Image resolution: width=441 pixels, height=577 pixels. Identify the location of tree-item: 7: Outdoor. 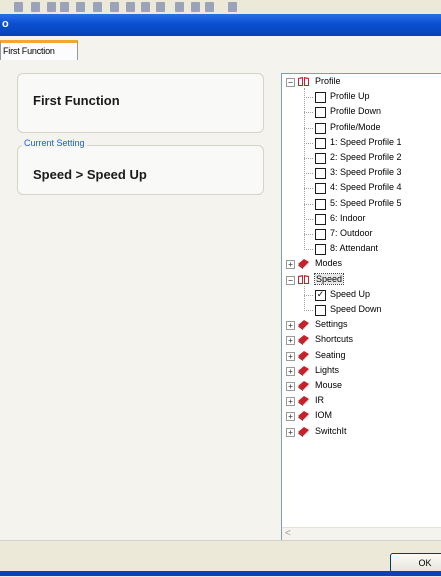
(361, 234).